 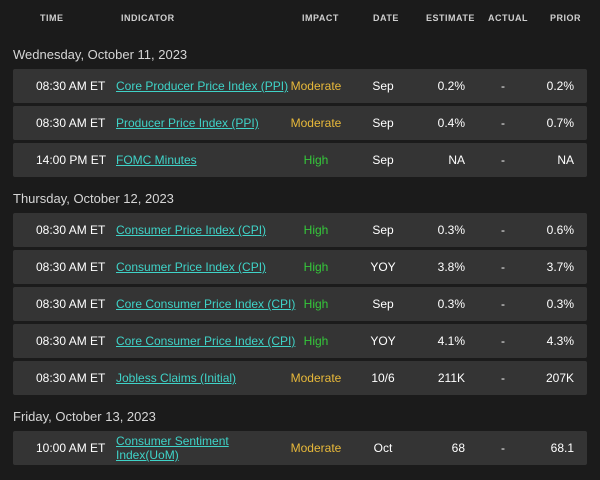 I want to click on day-heading: Wednesday, October 11, 2023, so click(x=100, y=54).